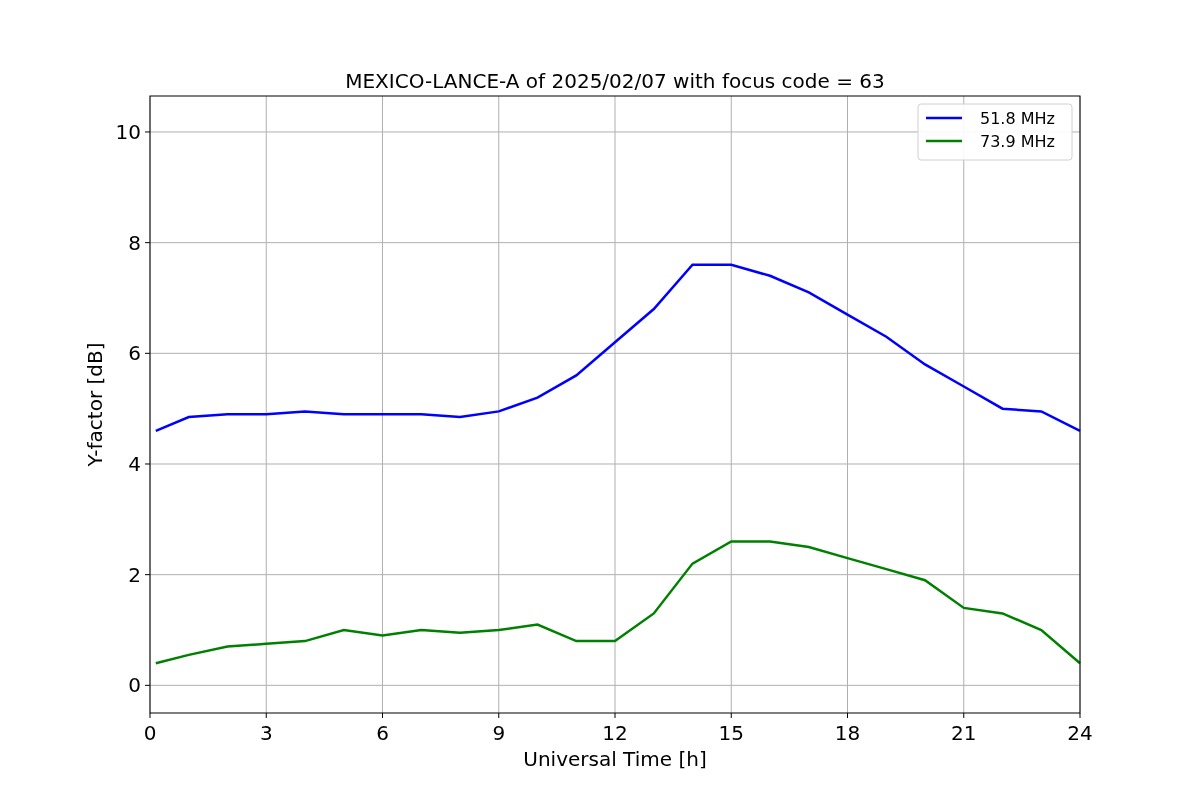 This screenshot has height=800, width=1200. Describe the element at coordinates (615, 759) in the screenshot. I see `axis-label: Universal Time [h]` at that location.